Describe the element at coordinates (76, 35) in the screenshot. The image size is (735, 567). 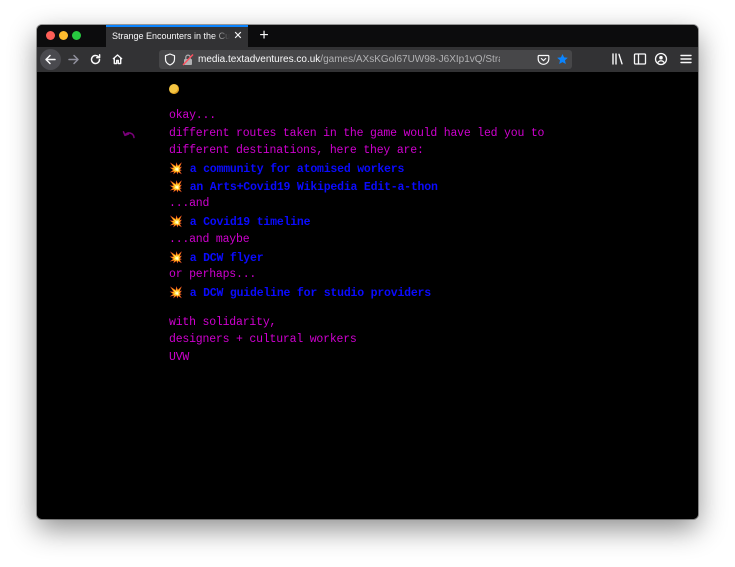
I see `zoom-window-button` at that location.